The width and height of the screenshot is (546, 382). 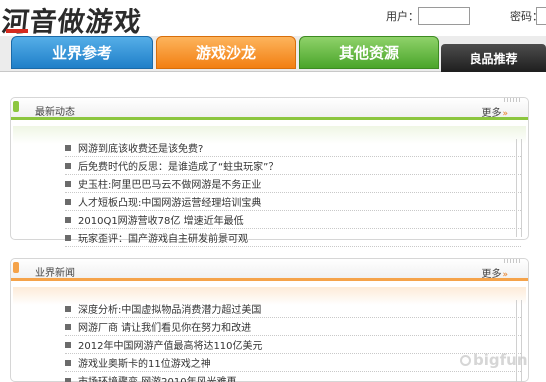 What do you see at coordinates (293, 238) in the screenshot?
I see `list-item: 玩家歪评：国产游戏自主研发前景可观` at bounding box center [293, 238].